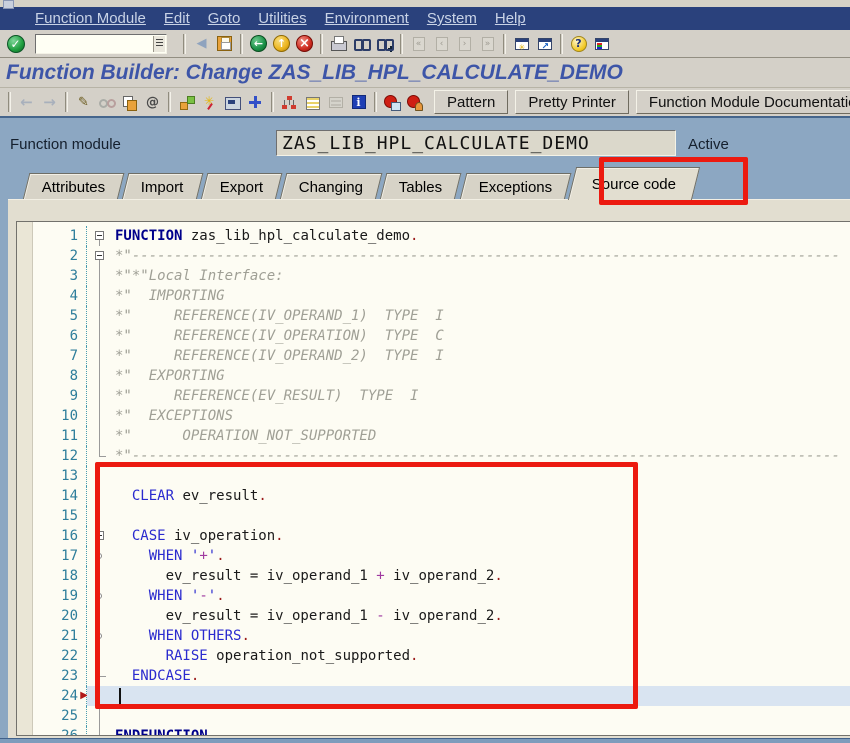 The image size is (850, 743). What do you see at coordinates (441, 296) in the screenshot?
I see `code-line-4: 4 *" IMPORTING` at bounding box center [441, 296].